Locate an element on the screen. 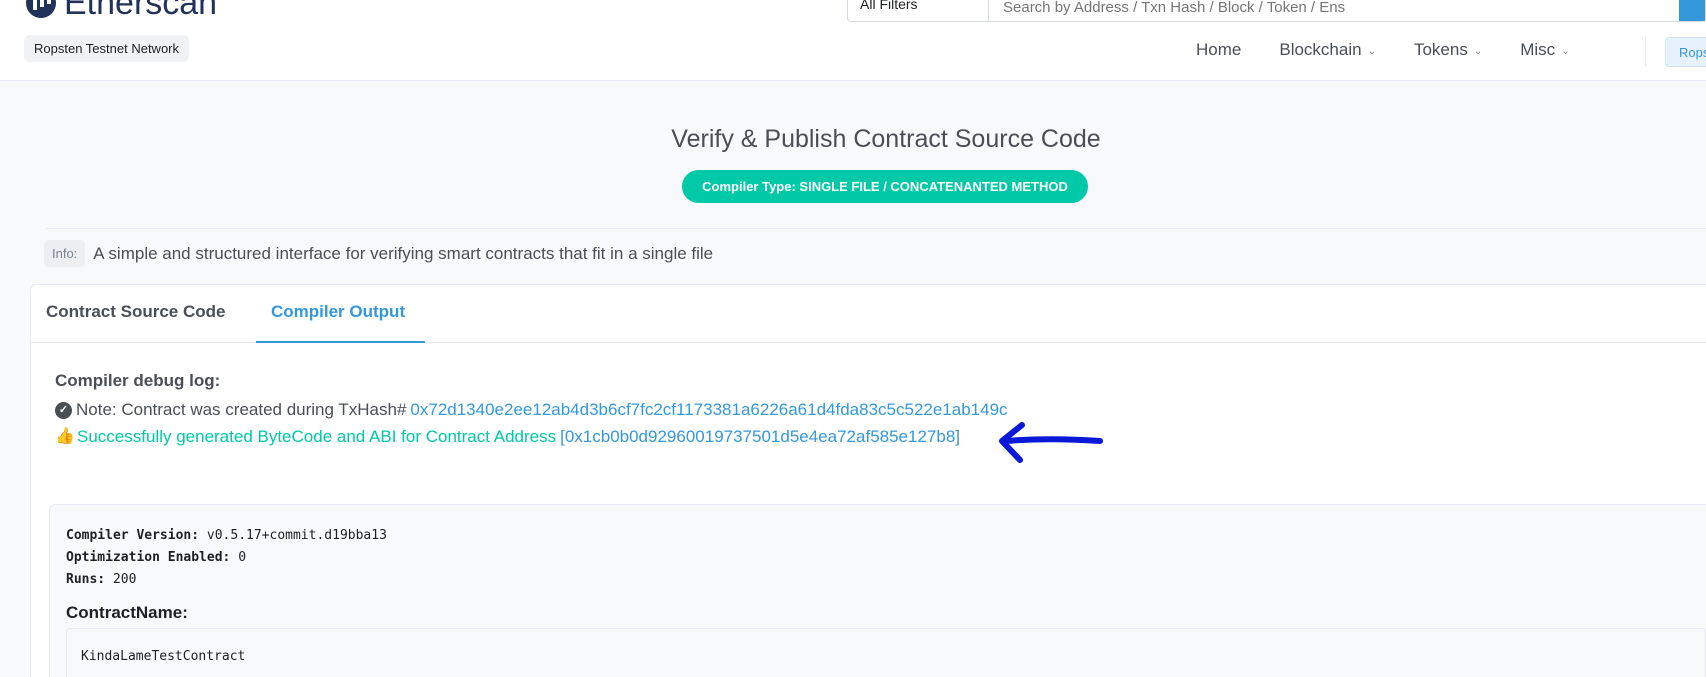  network-badge: Ropsten Testnet Network is located at coordinates (106, 48).